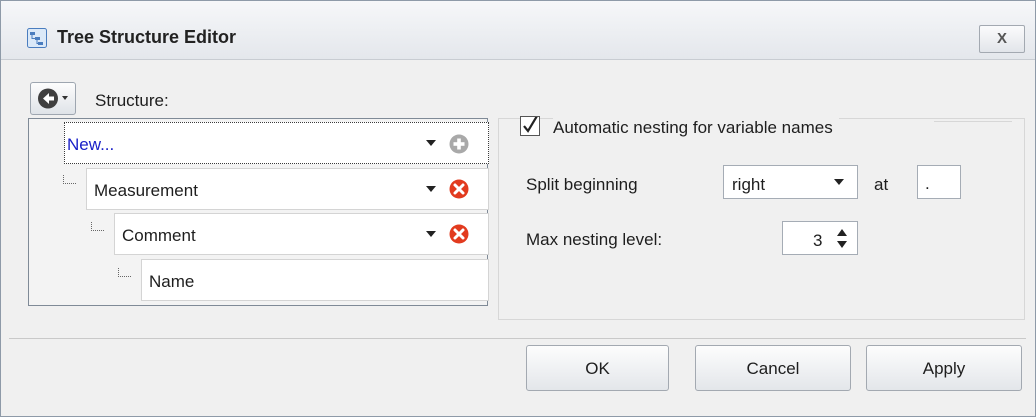 This screenshot has width=1036, height=417. I want to click on apply-button: Apply, so click(944, 368).